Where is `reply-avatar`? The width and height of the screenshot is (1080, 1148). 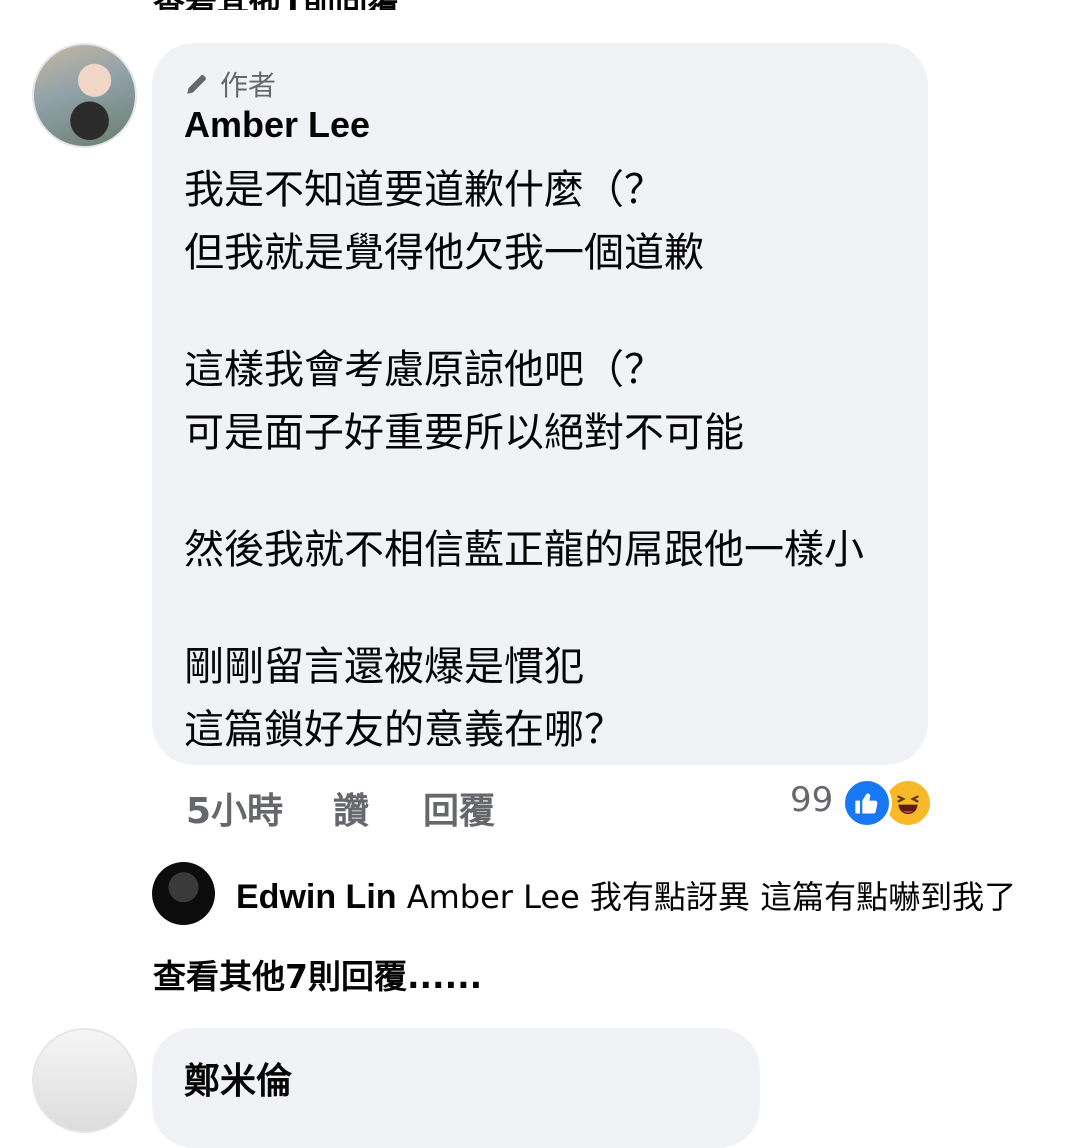 reply-avatar is located at coordinates (183, 893).